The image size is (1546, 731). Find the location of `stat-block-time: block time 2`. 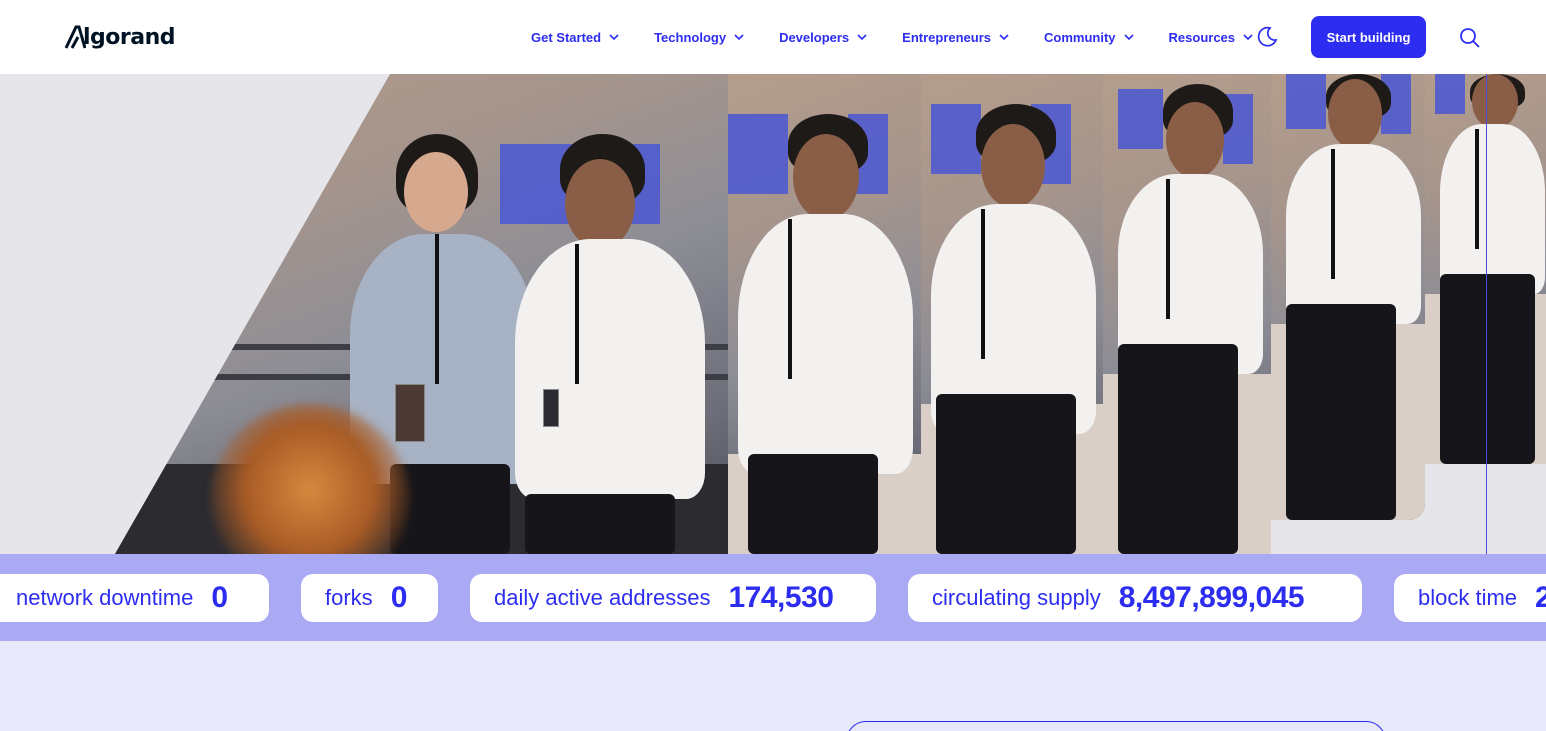

stat-block-time: block time 2 is located at coordinates (1470, 598).